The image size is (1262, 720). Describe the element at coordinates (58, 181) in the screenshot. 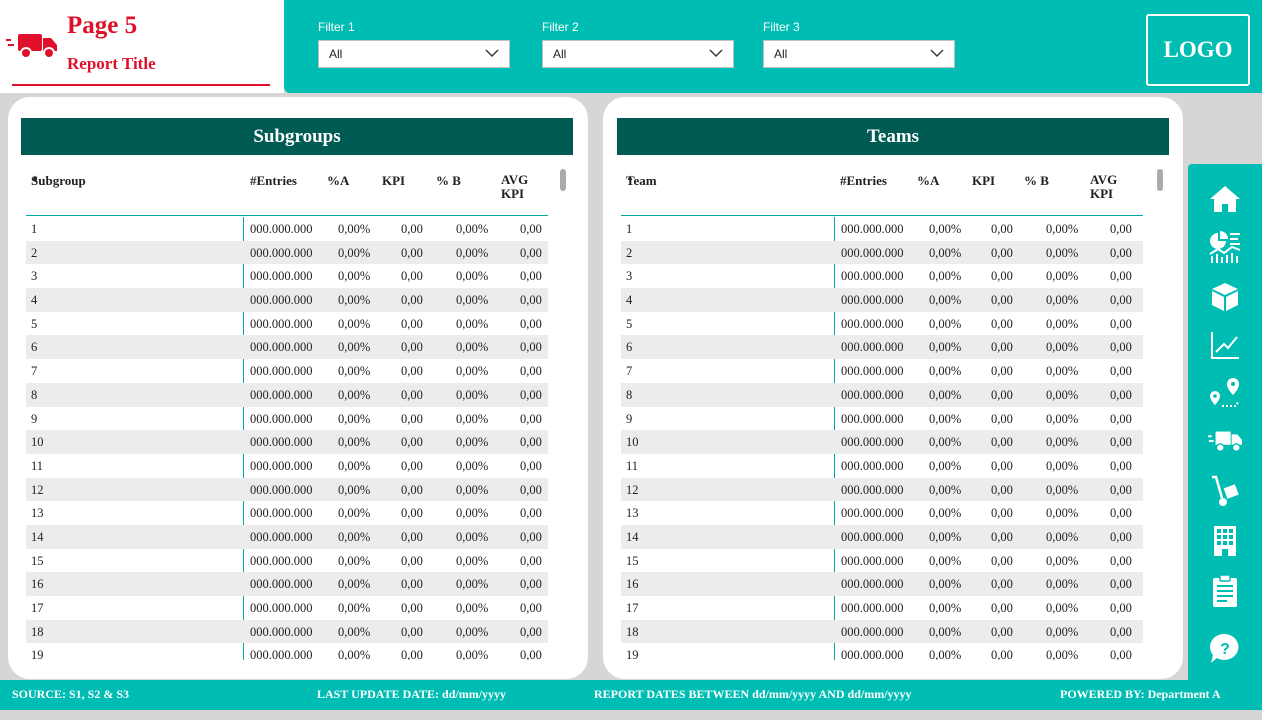

I see `column-header-subgroup: Subgroup` at that location.